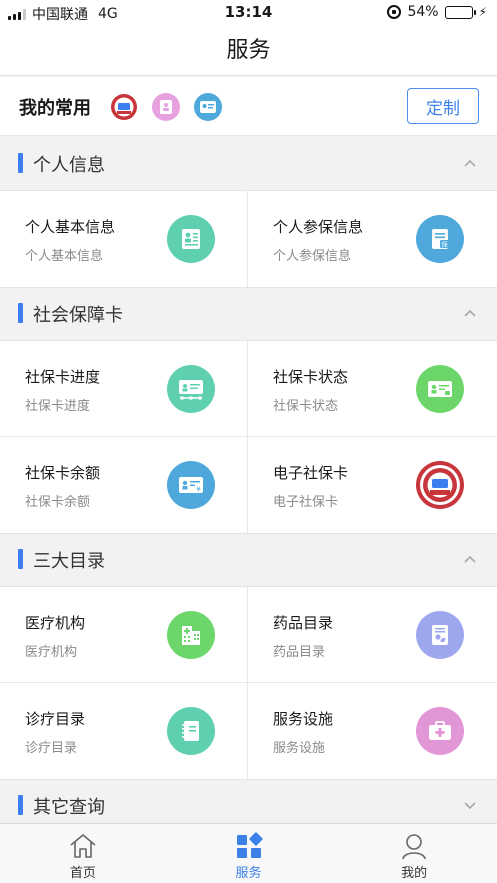 The image size is (497, 883). What do you see at coordinates (372, 239) in the screenshot?
I see `service-item-insurance-info: 个人参保信息 个人参保信息 保` at bounding box center [372, 239].